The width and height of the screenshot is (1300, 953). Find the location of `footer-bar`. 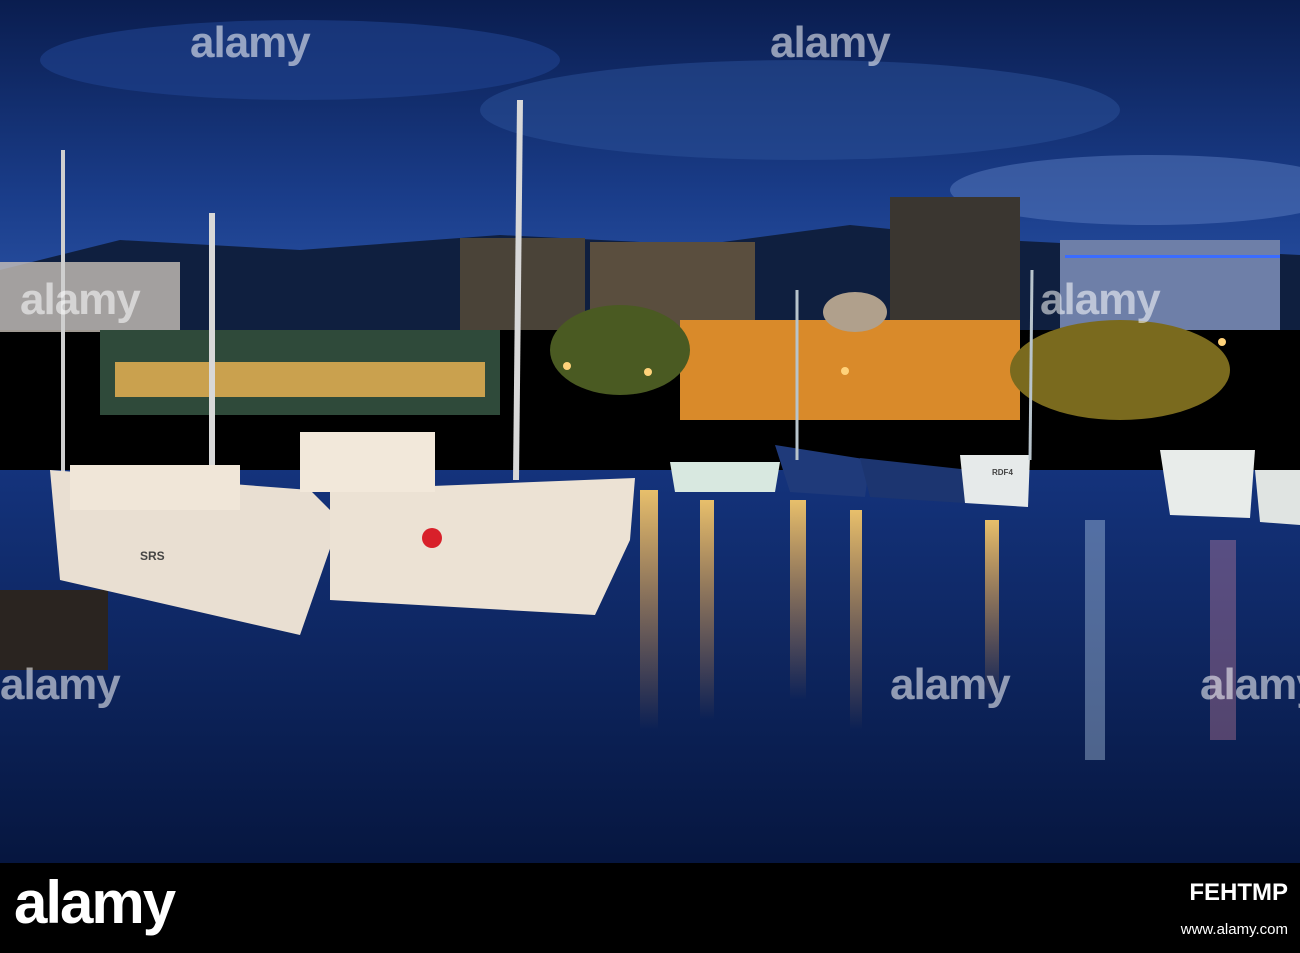

footer-bar is located at coordinates (650, 908).